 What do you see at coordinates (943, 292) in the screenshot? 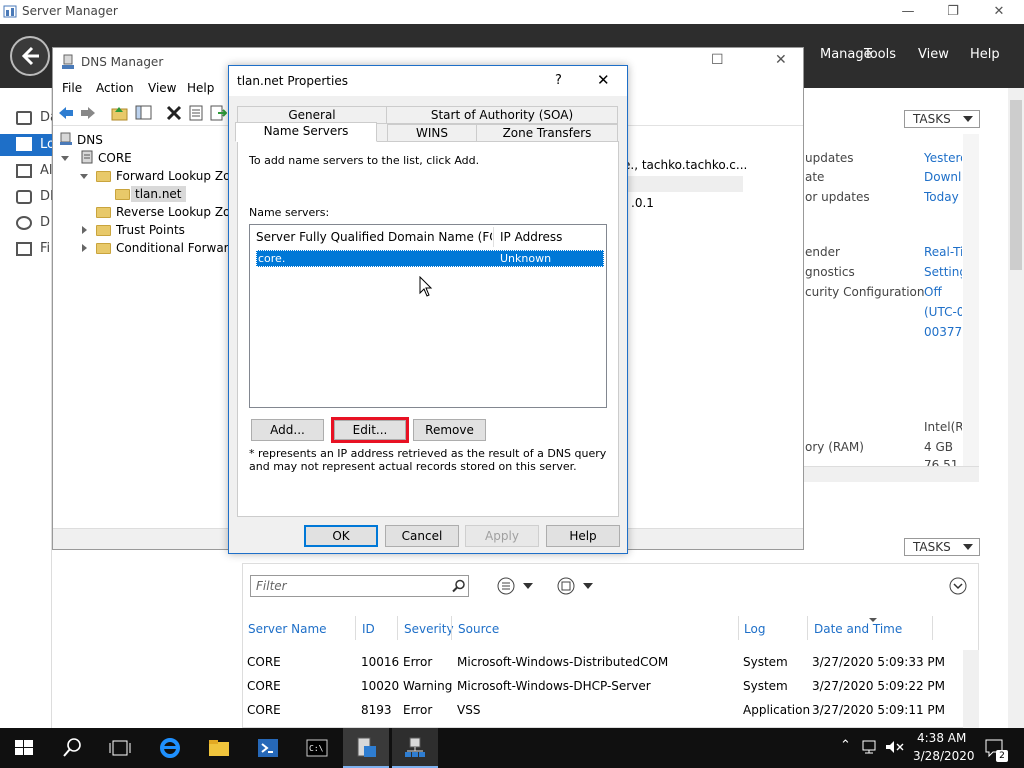
I see `prop-value-6: Off` at bounding box center [943, 292].